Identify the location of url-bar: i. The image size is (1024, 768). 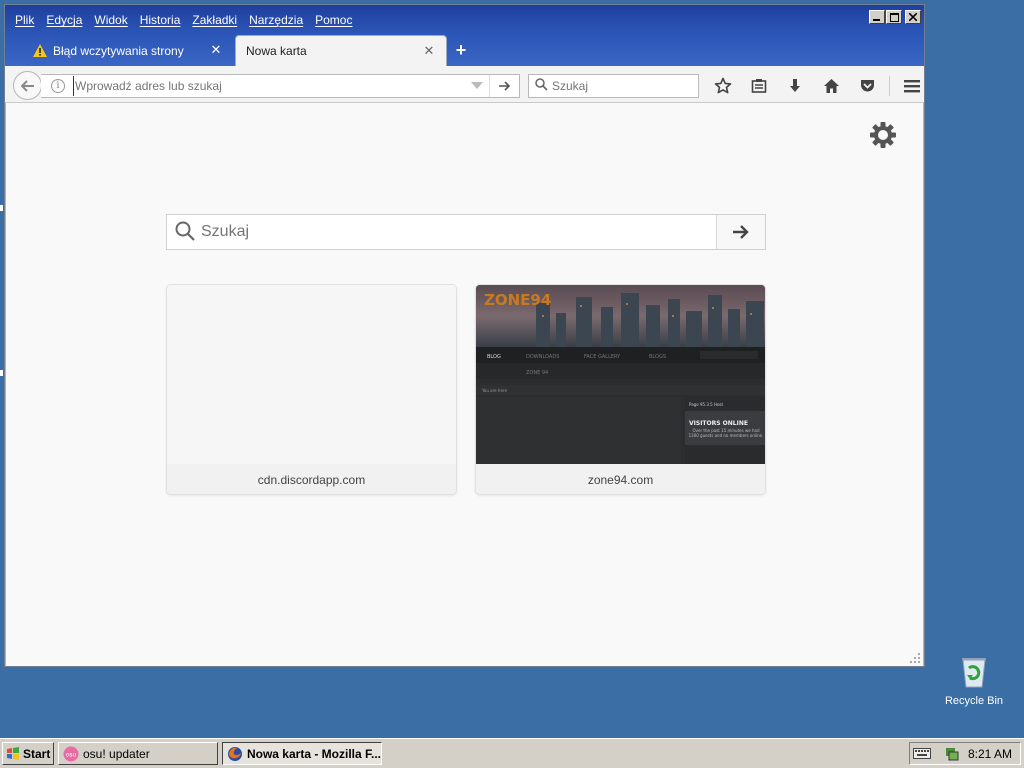
(280, 86).